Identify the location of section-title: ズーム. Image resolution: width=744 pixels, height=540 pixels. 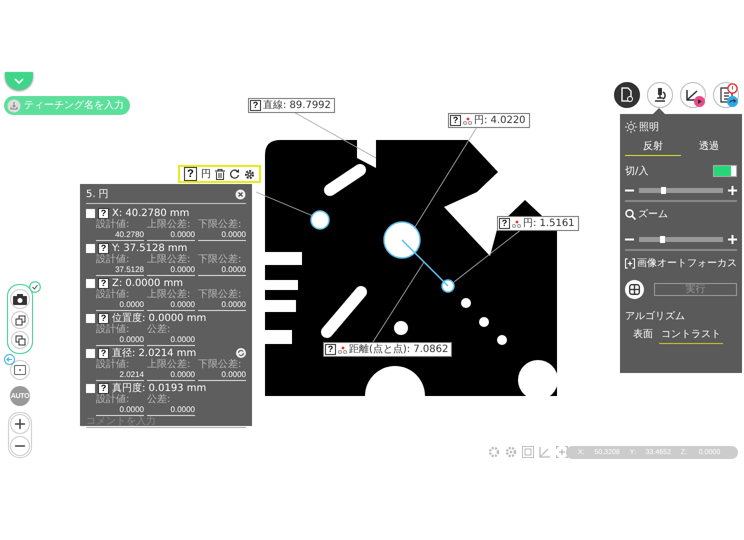
(653, 214).